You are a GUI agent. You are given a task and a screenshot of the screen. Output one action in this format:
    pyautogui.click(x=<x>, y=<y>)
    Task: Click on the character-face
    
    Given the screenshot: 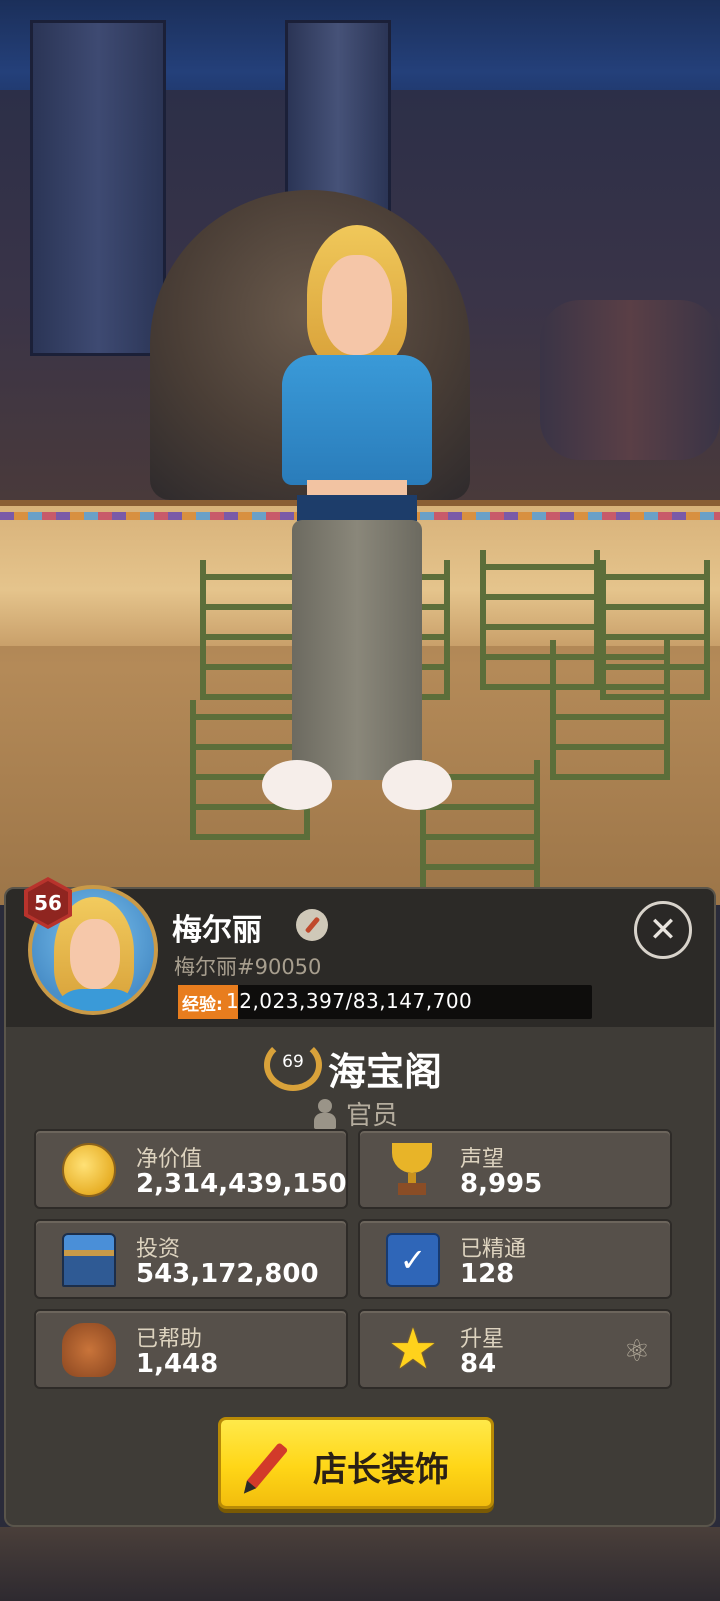 What is the action you would take?
    pyautogui.click(x=357, y=305)
    